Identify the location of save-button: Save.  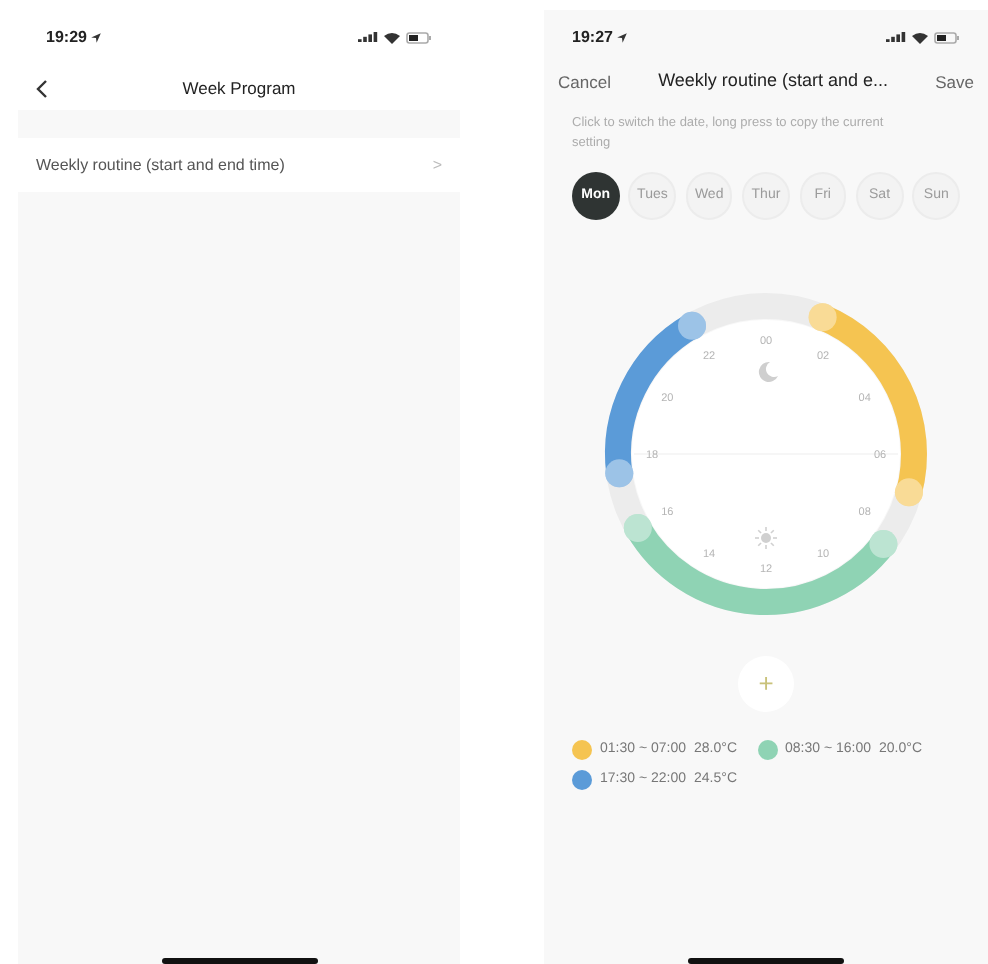
(954, 82).